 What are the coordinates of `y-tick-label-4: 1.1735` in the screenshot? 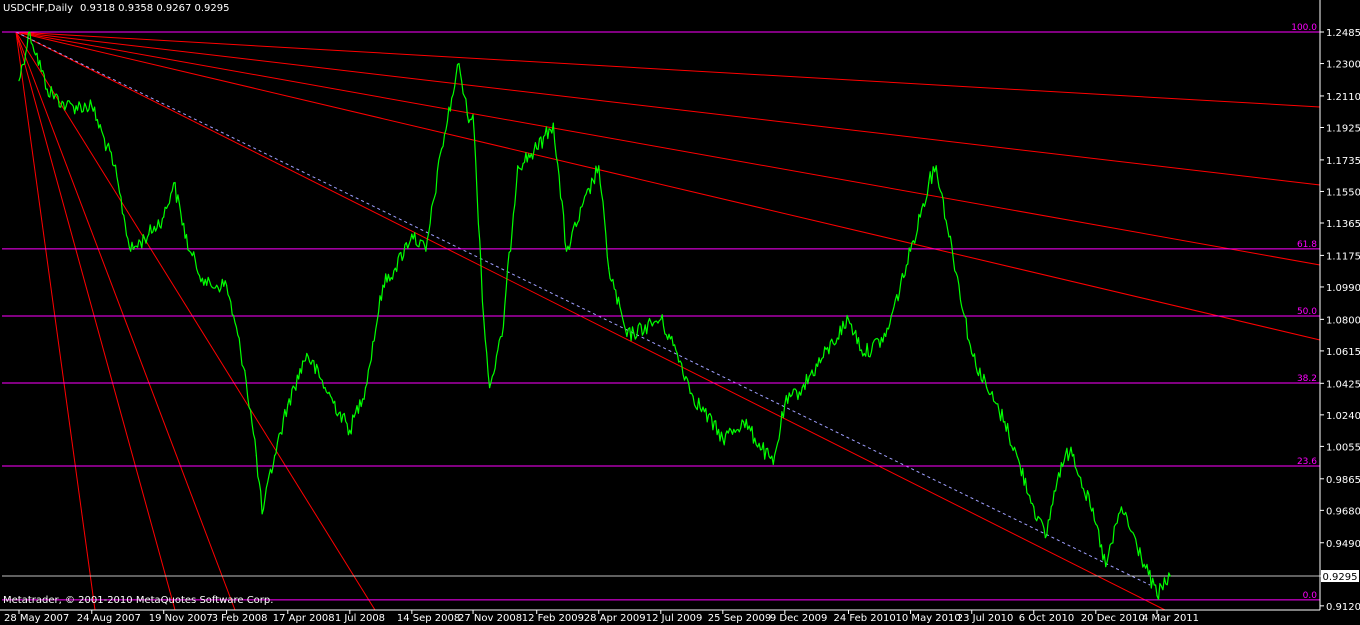 It's located at (1343, 161).